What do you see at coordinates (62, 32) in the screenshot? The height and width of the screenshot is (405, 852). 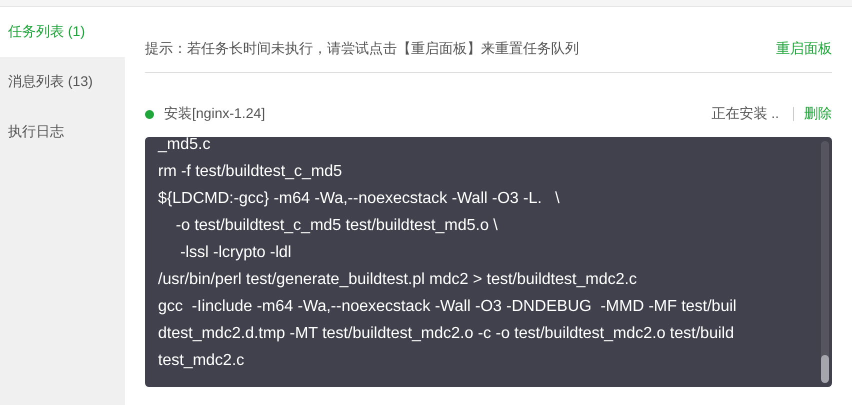 I see `sidebar-tab: 任务列表 (1)` at bounding box center [62, 32].